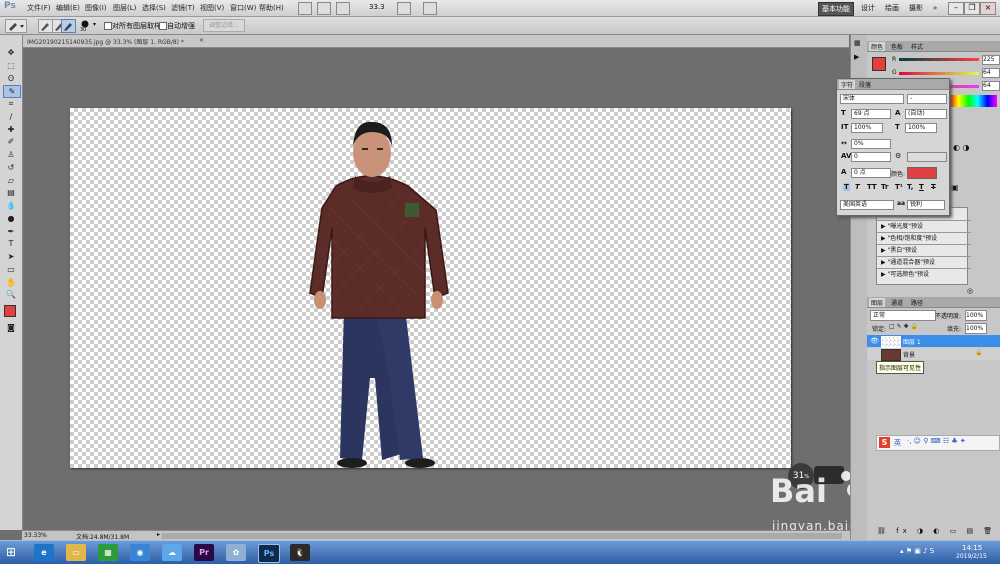 This screenshot has height=564, width=1000. I want to click on quick-selection-tool-icon: ✎, so click(12, 91).